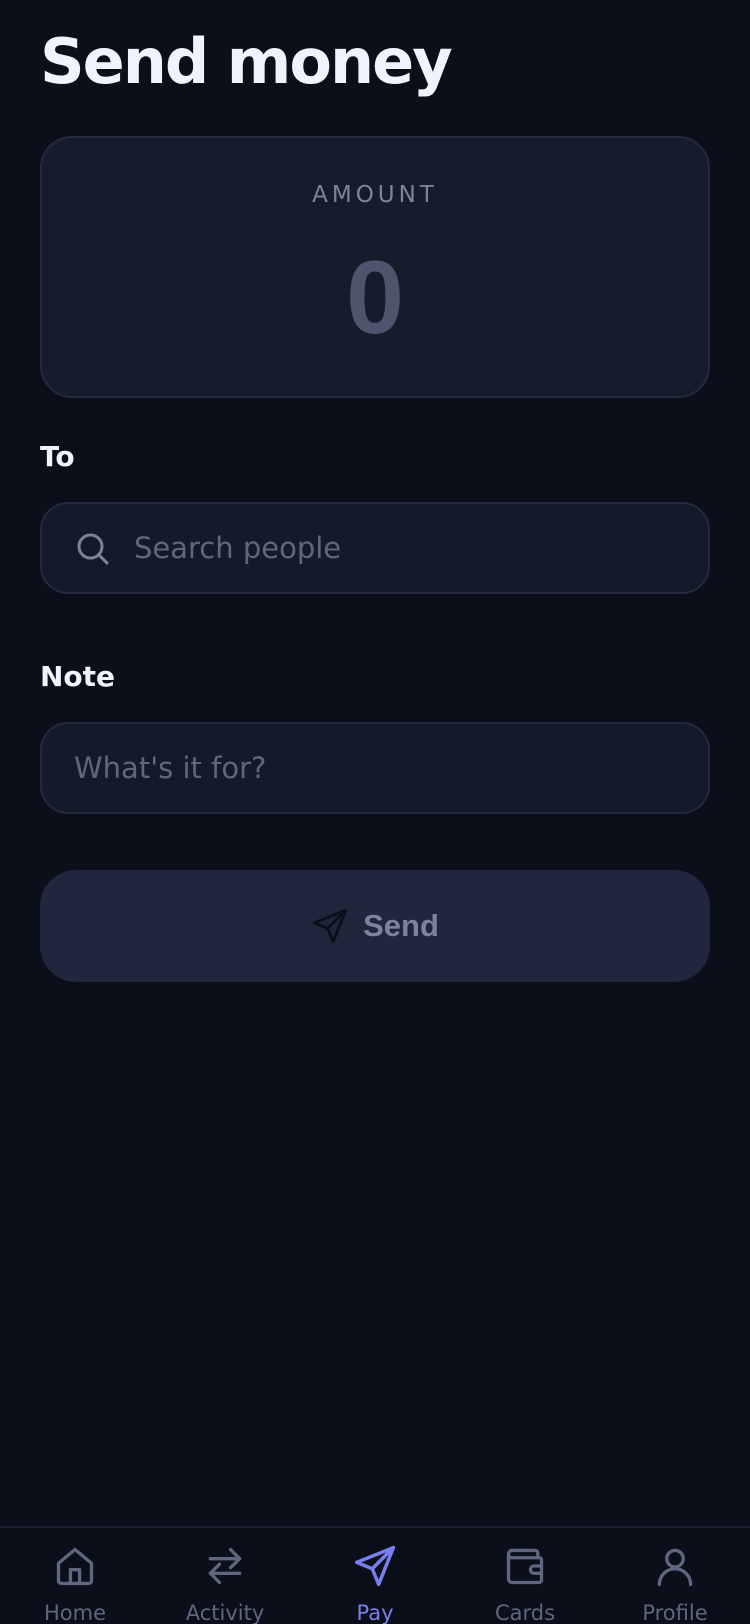  What do you see at coordinates (675, 1612) in the screenshot?
I see `tab-profile-label: Profile` at bounding box center [675, 1612].